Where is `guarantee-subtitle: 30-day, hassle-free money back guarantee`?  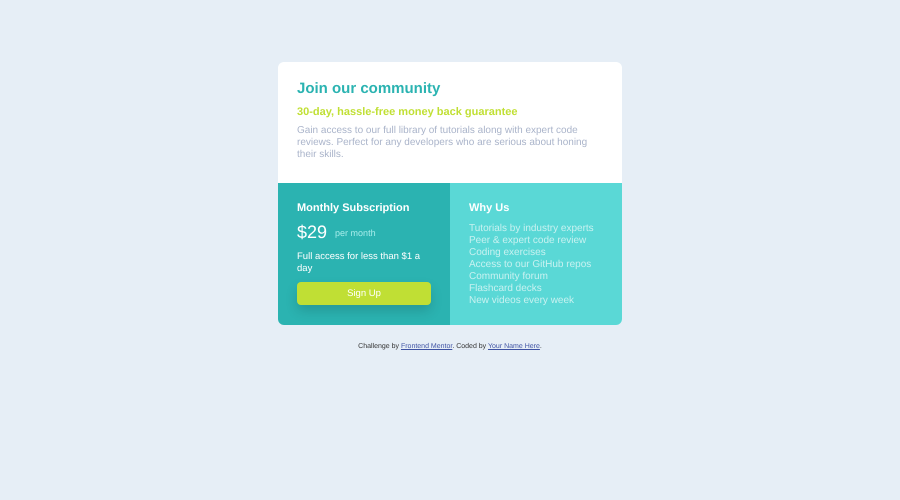 guarantee-subtitle: 30-day, hassle-free money back guarantee is located at coordinates (408, 112).